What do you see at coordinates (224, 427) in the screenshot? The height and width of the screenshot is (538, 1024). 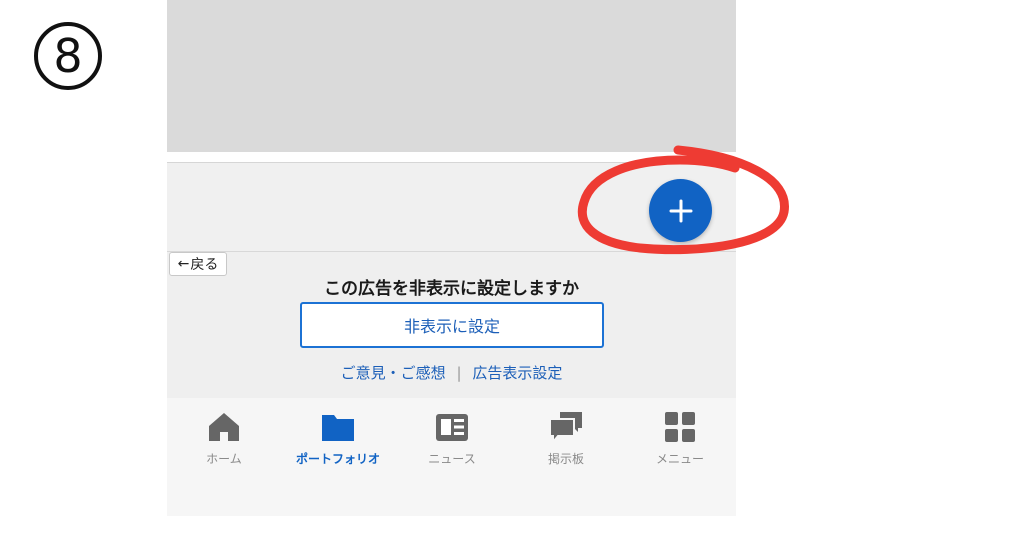 I see `home-icon` at bounding box center [224, 427].